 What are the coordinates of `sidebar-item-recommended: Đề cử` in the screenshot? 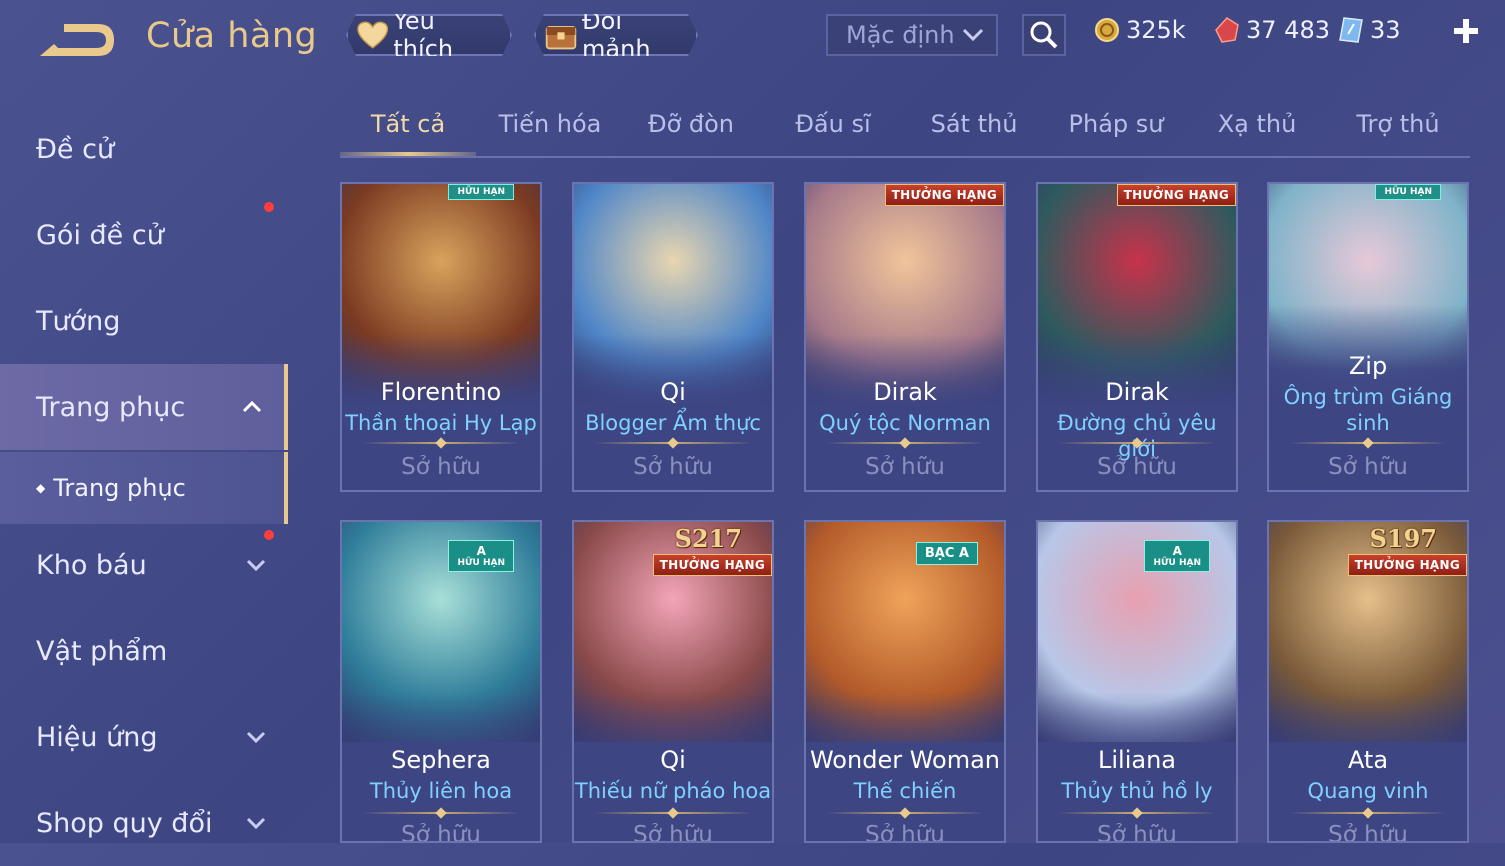 It's located at (144, 149).